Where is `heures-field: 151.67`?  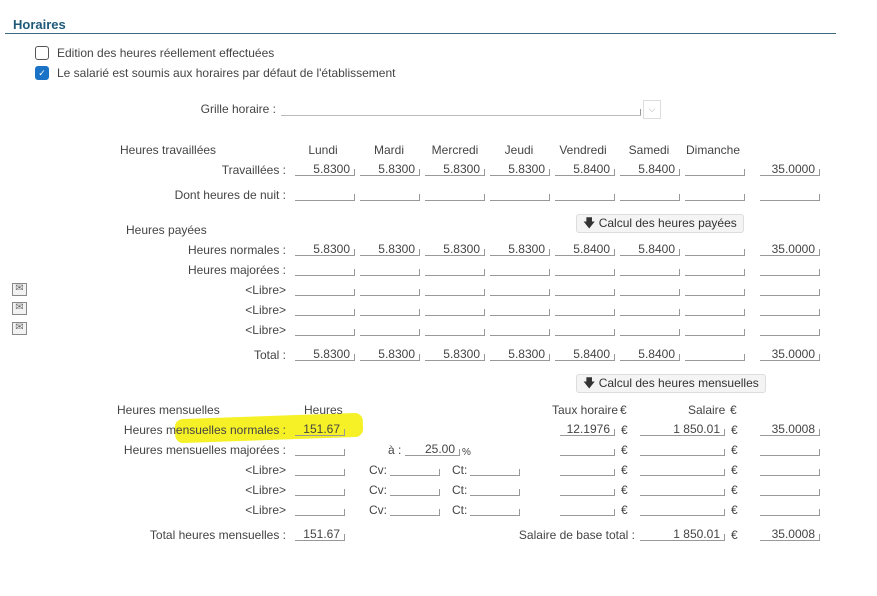 heures-field: 151.67 is located at coordinates (320, 429).